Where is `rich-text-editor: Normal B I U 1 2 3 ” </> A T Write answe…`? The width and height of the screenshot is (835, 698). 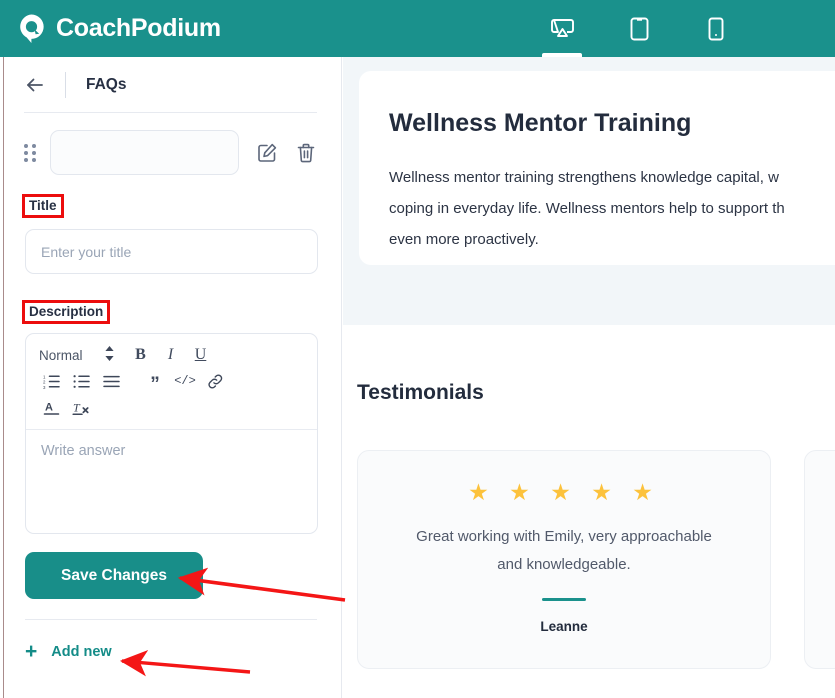
rich-text-editor: Normal B I U 1 2 3 ” </> A T Write answe… is located at coordinates (171, 433).